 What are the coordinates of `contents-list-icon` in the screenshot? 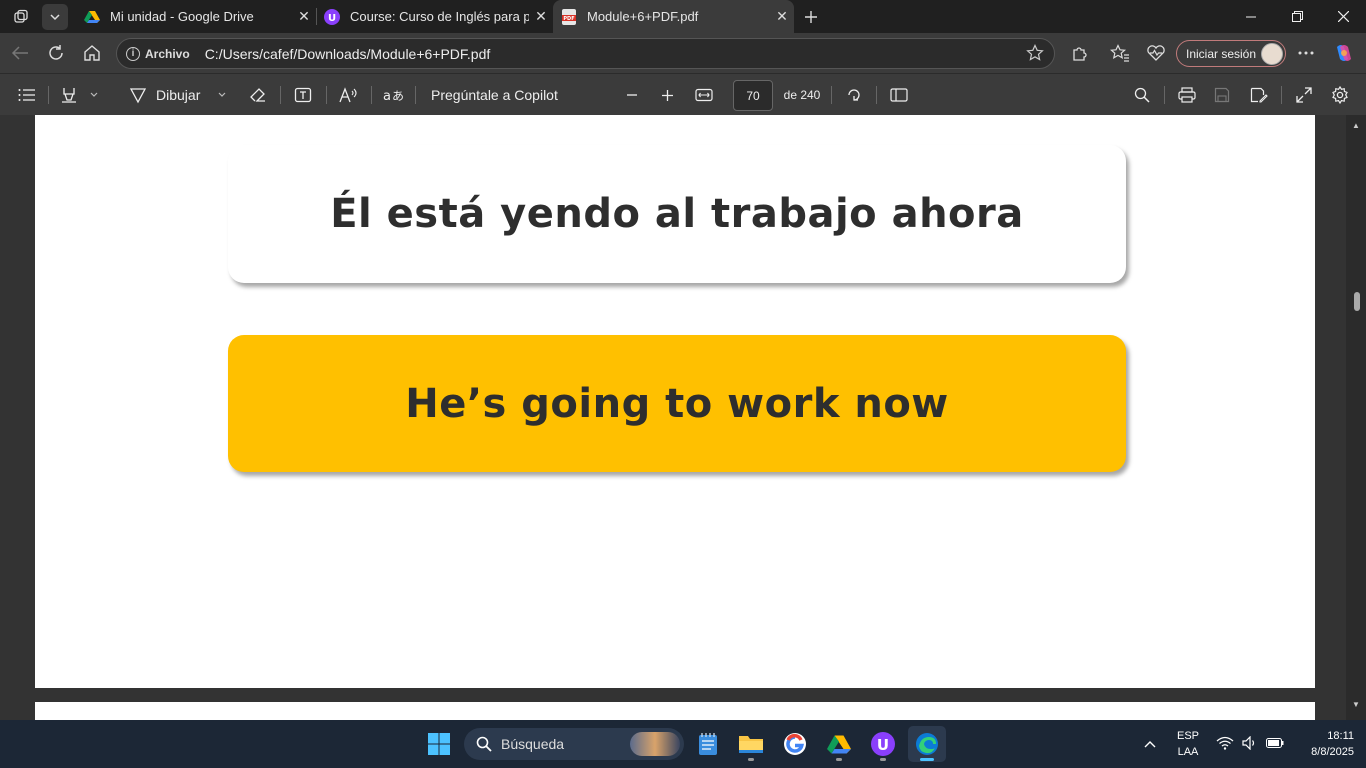 It's located at (27, 95).